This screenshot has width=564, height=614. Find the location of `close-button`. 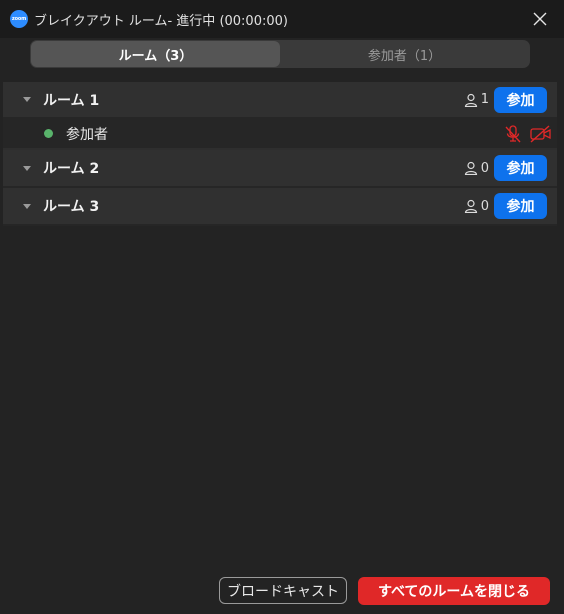

close-button is located at coordinates (540, 19).